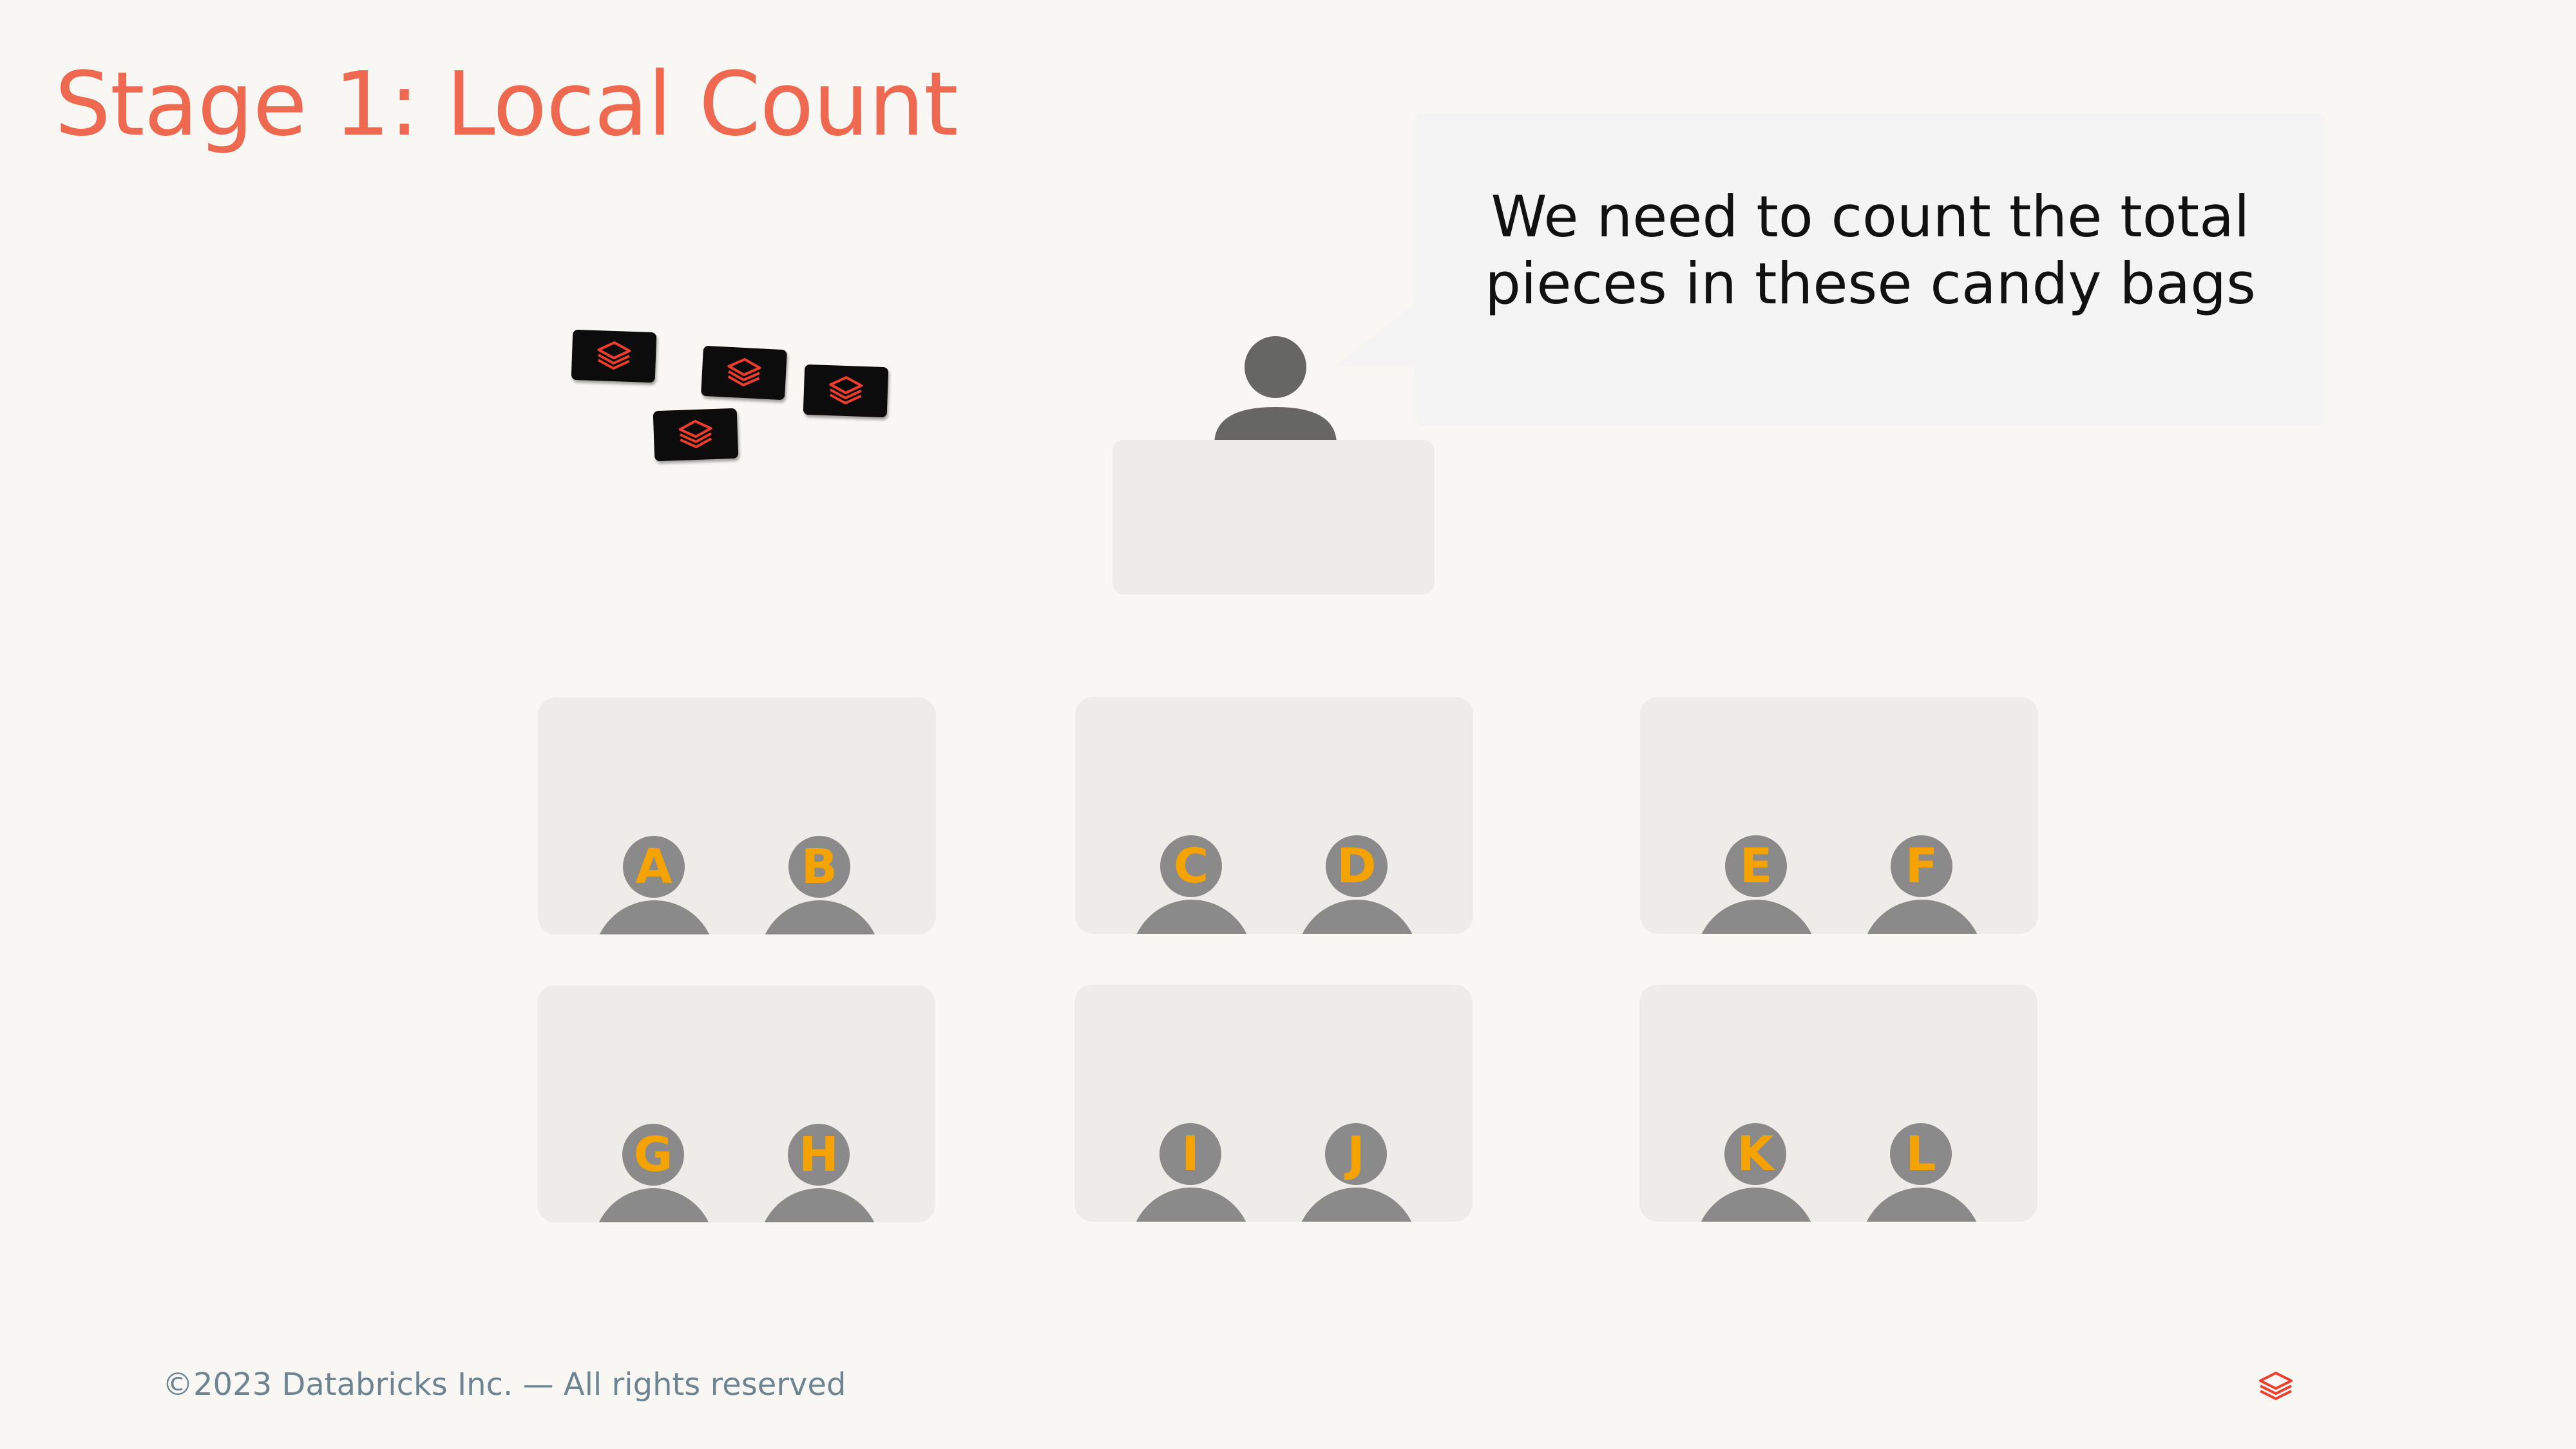  I want to click on student: B, so click(820, 885).